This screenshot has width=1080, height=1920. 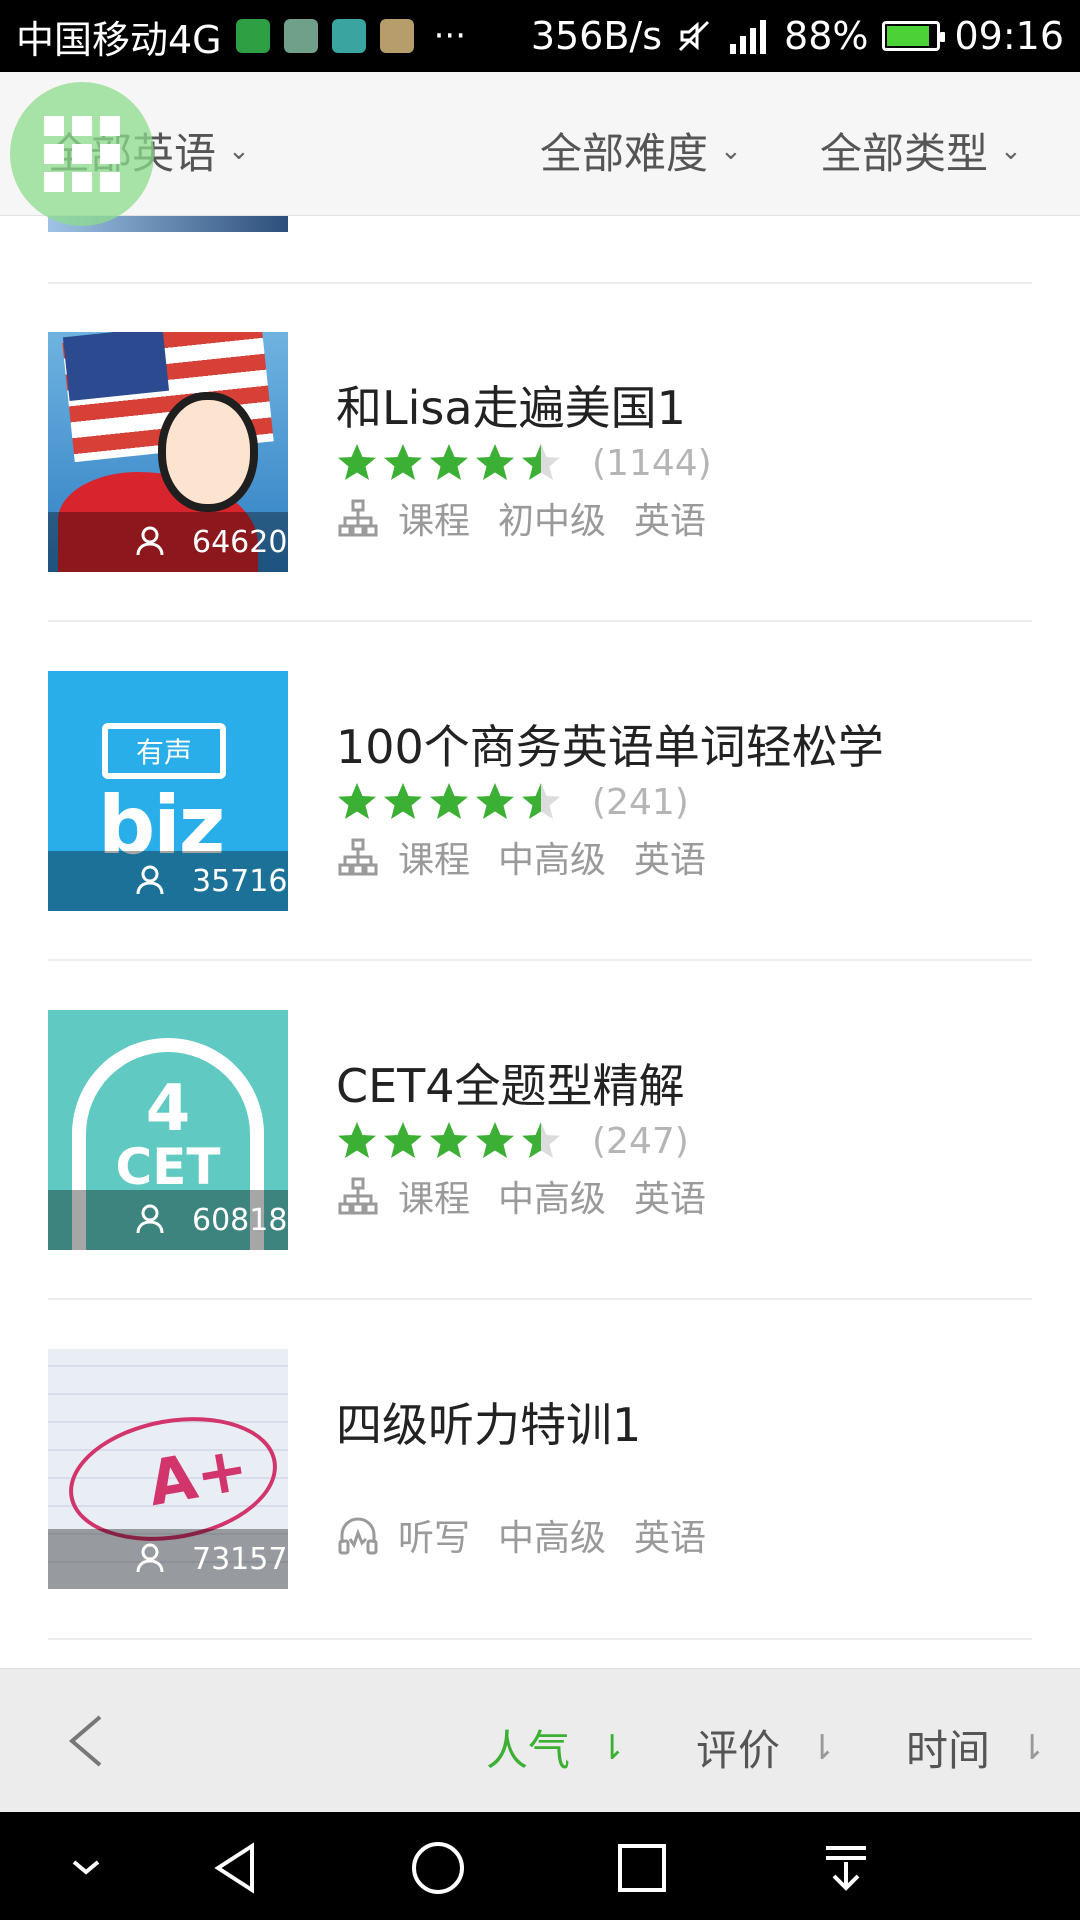 I want to click on course-thumbnail: 64620, so click(x=168, y=452).